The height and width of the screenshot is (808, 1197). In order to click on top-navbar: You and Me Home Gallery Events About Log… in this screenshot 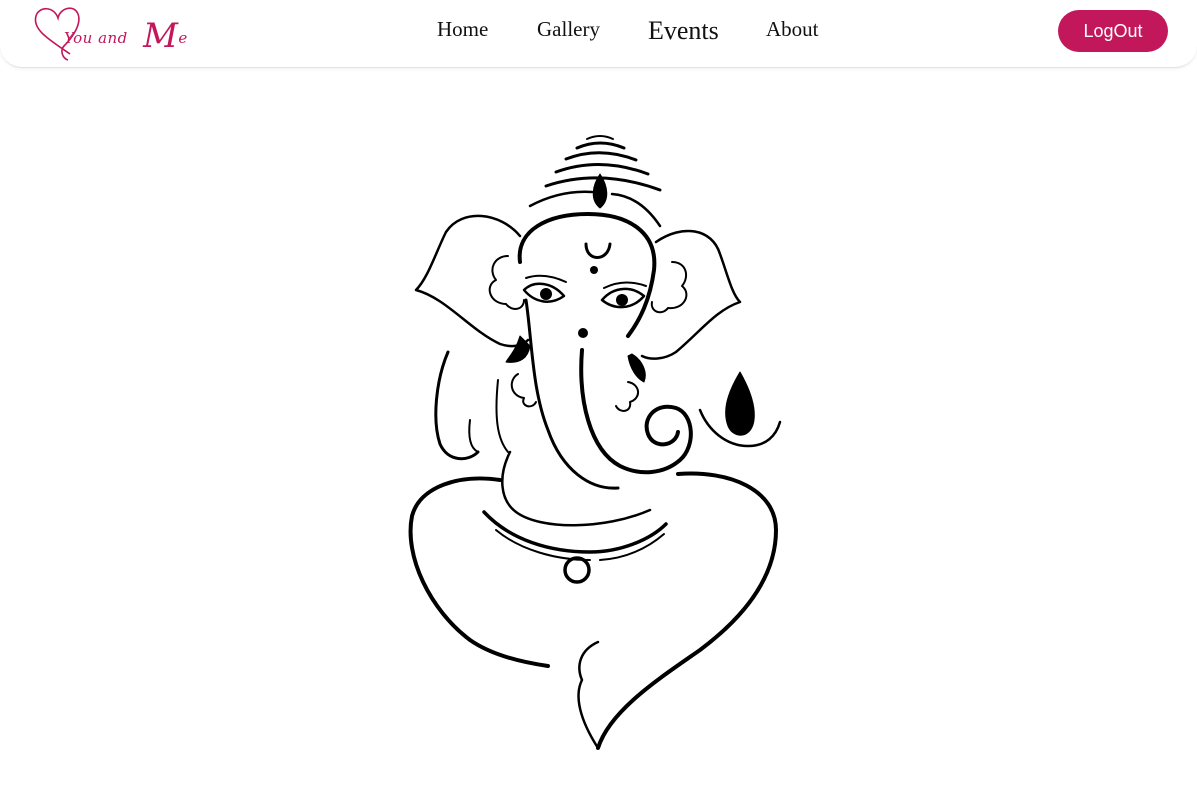, I will do `click(598, 34)`.